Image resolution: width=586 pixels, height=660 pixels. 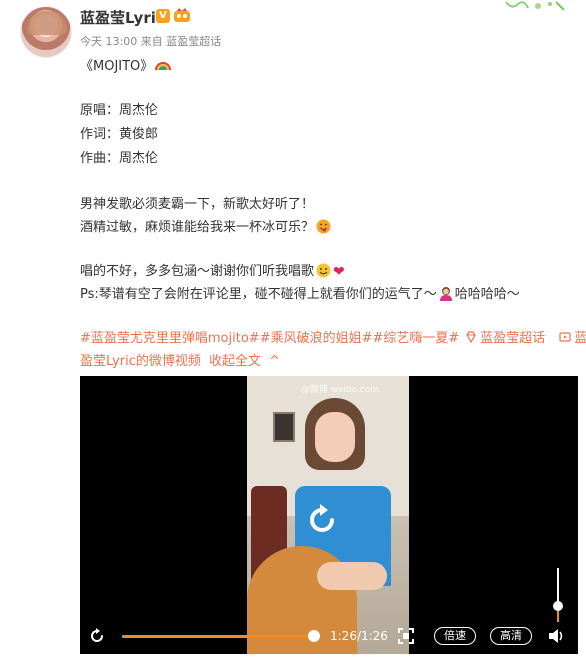 I want to click on corner-decoration, so click(x=535, y=6).